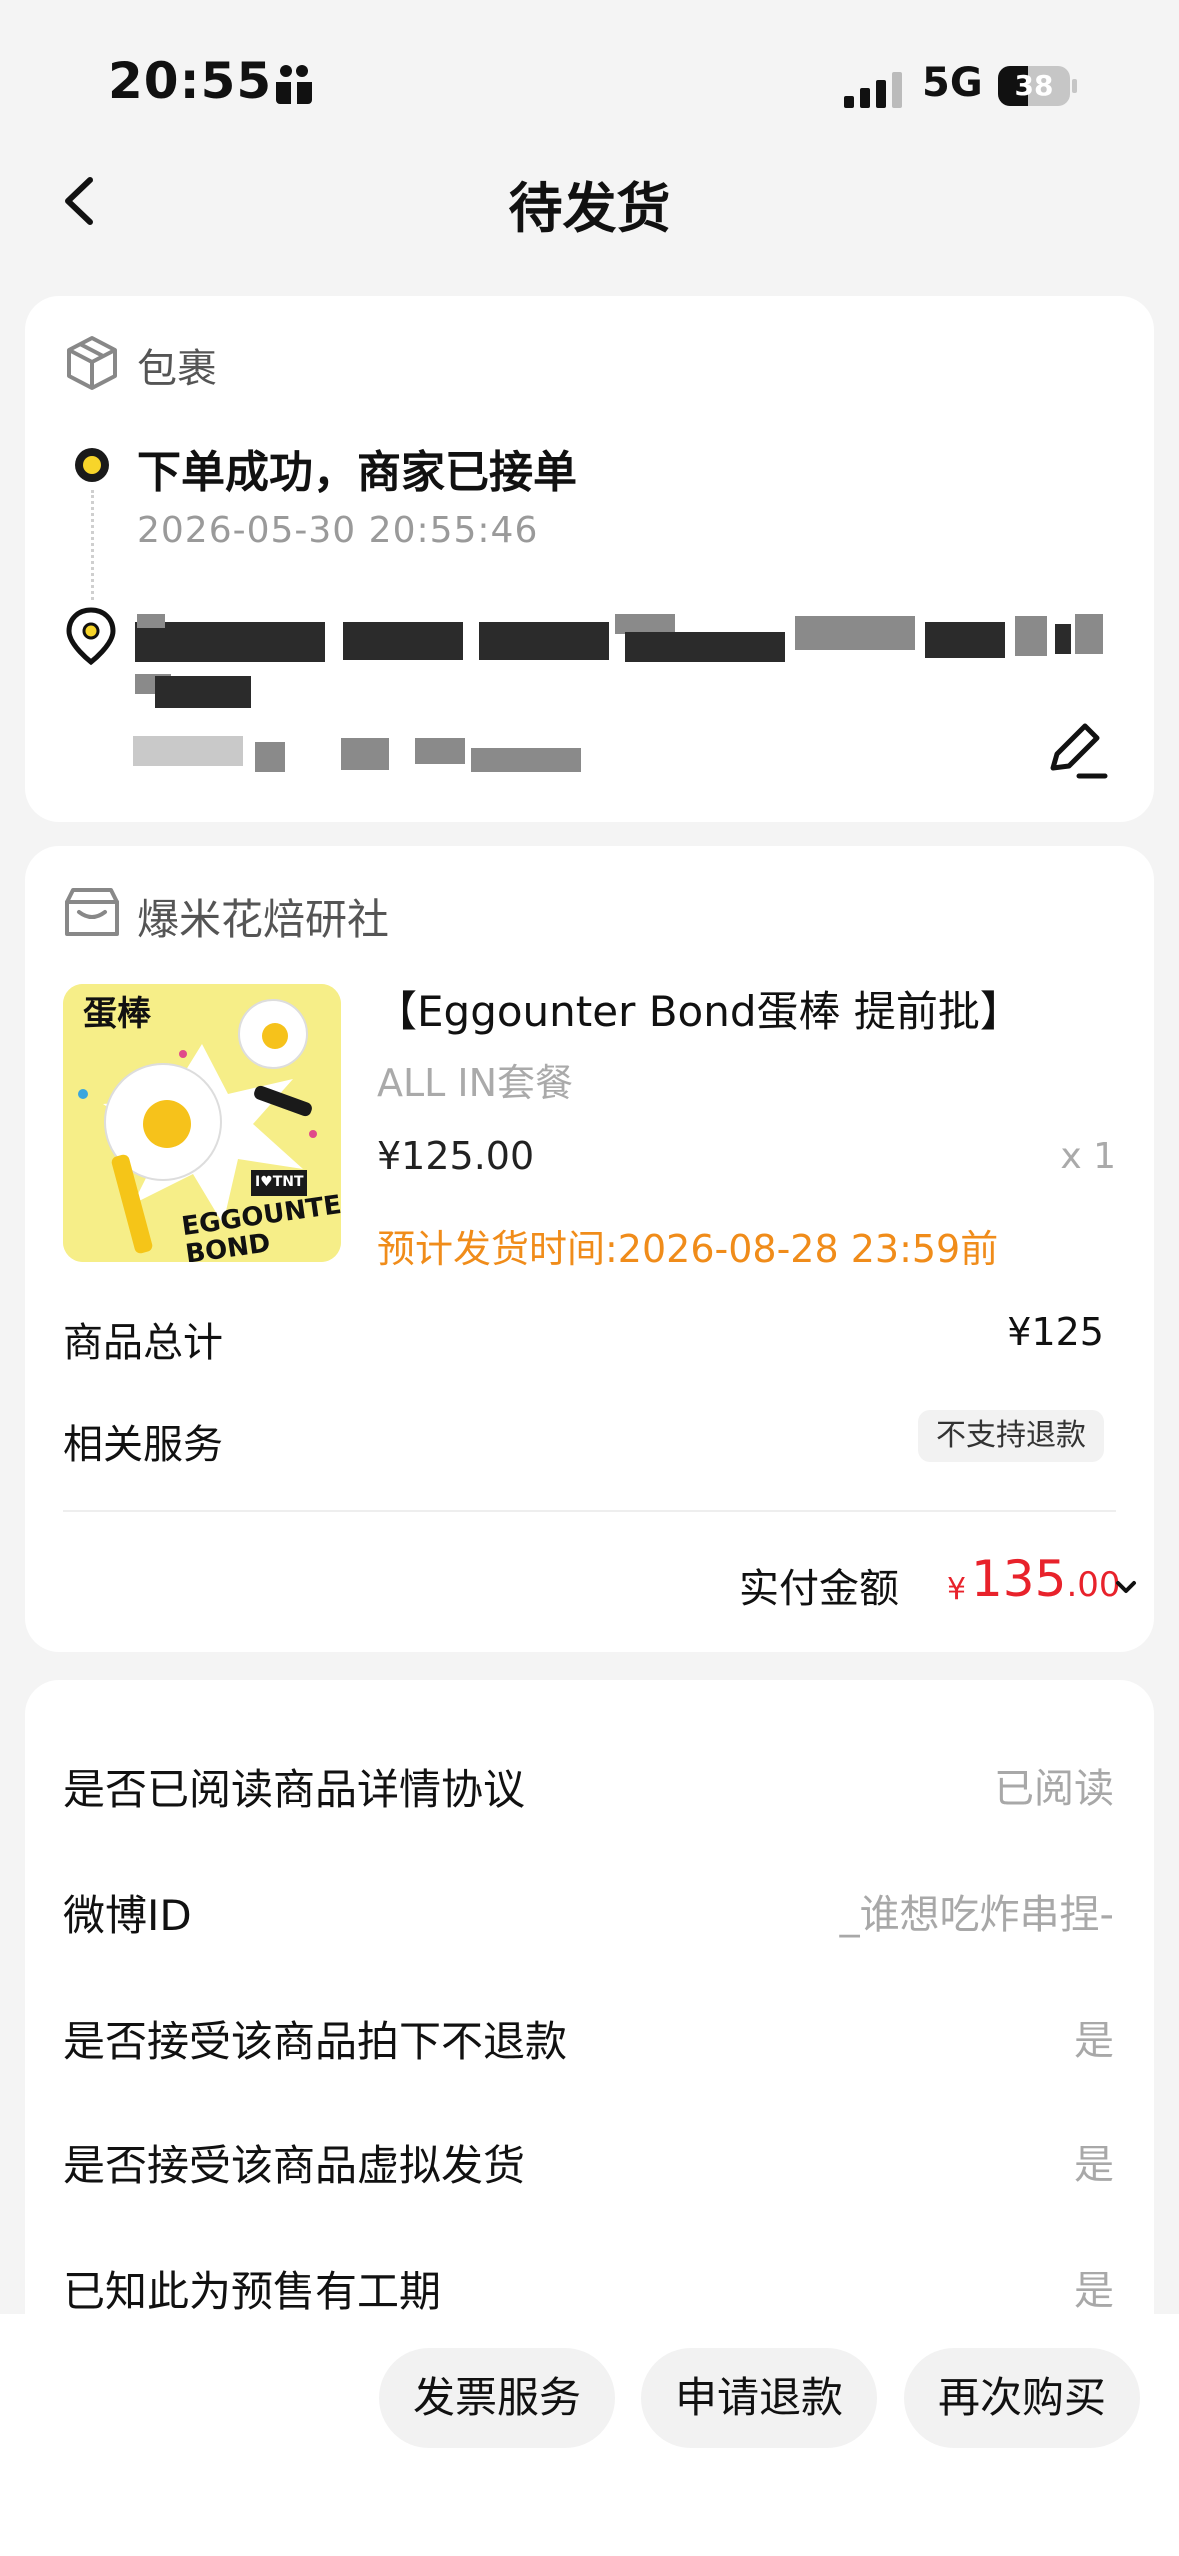 The height and width of the screenshot is (2556, 1179). I want to click on paid-amount-label: 实付金额, so click(819, 1589).